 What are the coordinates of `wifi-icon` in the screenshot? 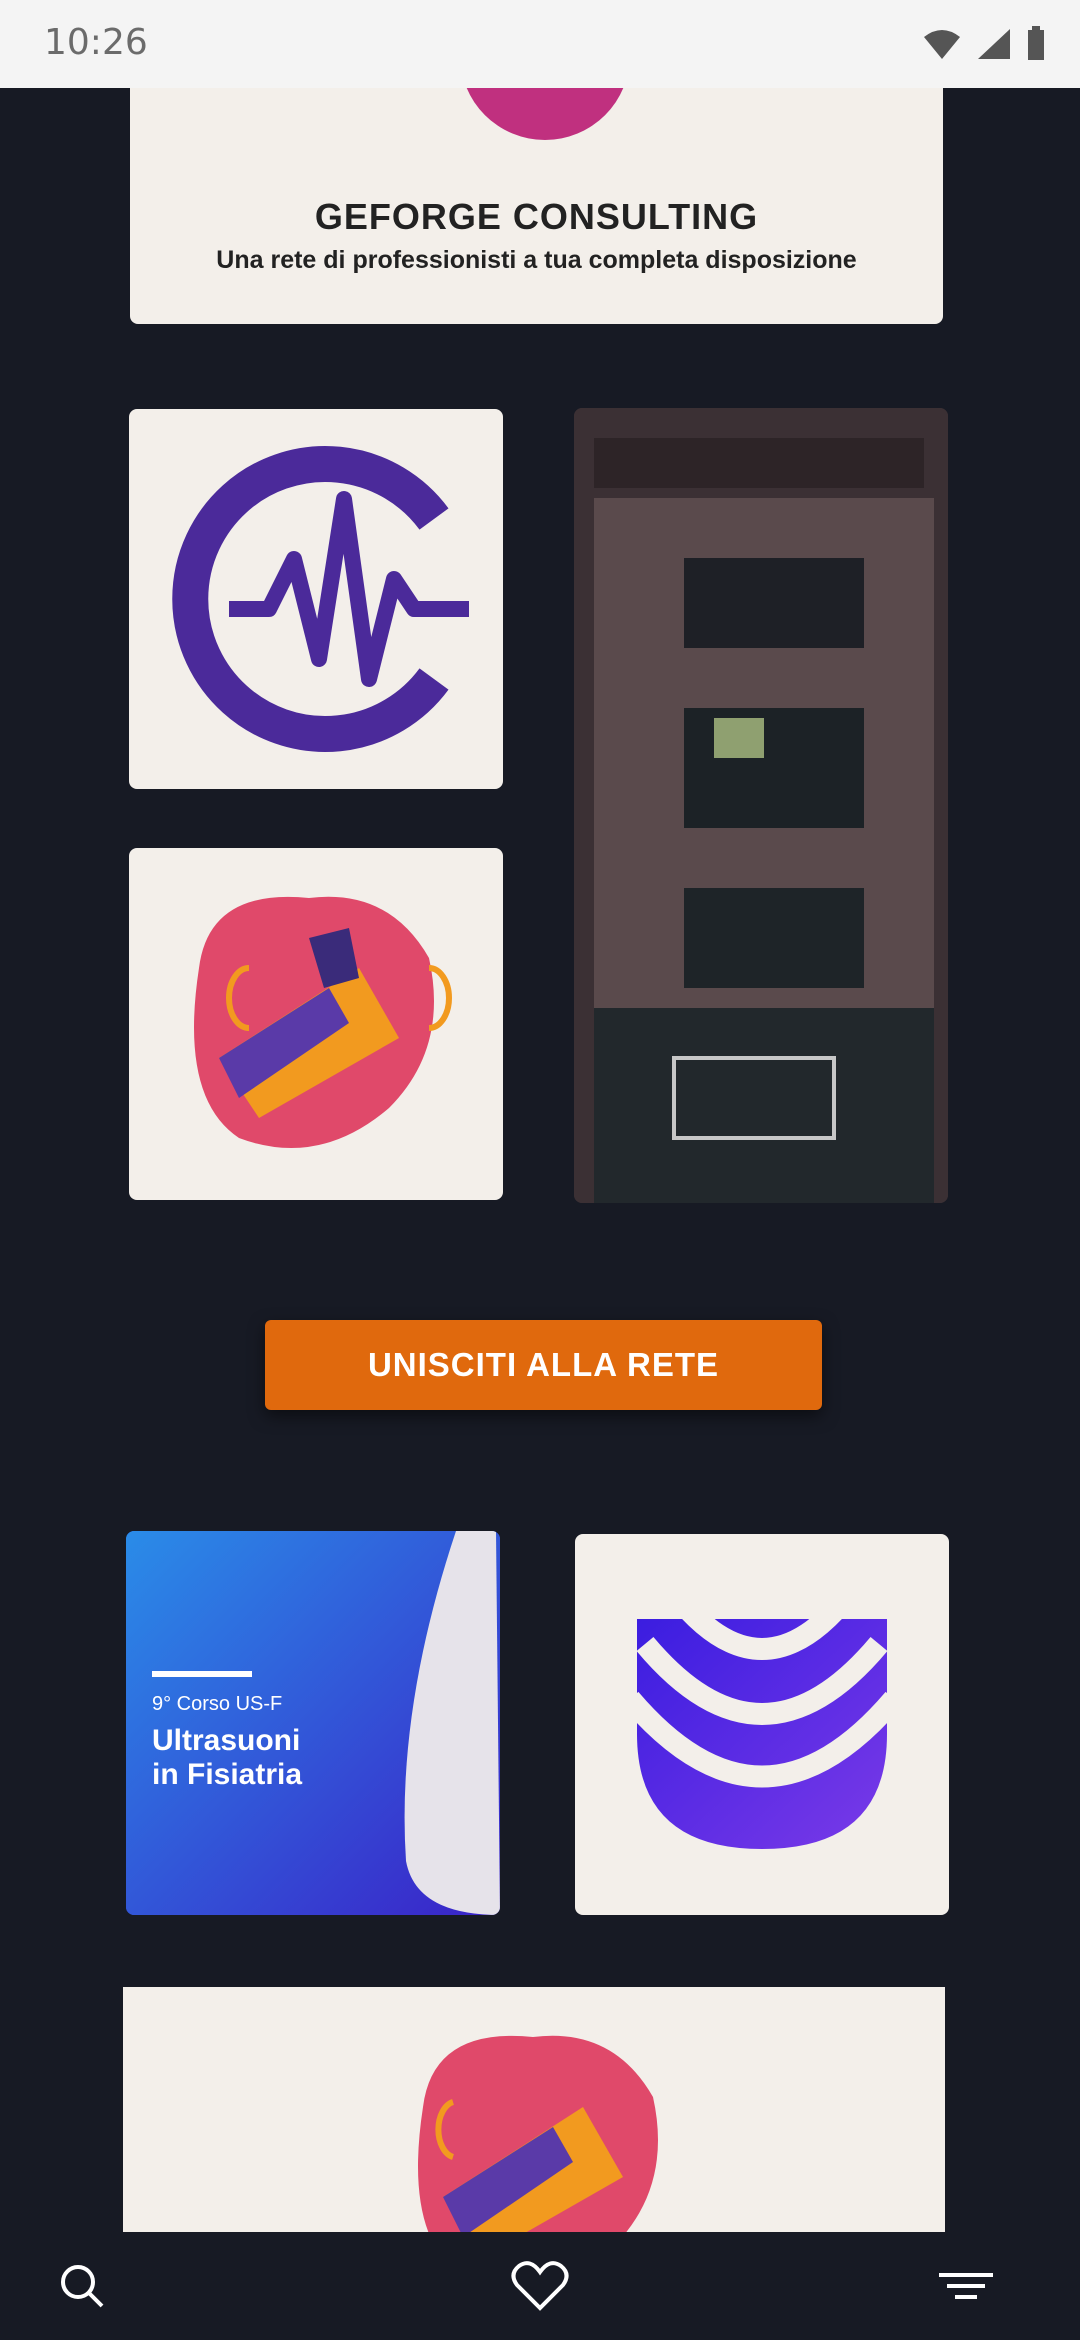 It's located at (942, 46).